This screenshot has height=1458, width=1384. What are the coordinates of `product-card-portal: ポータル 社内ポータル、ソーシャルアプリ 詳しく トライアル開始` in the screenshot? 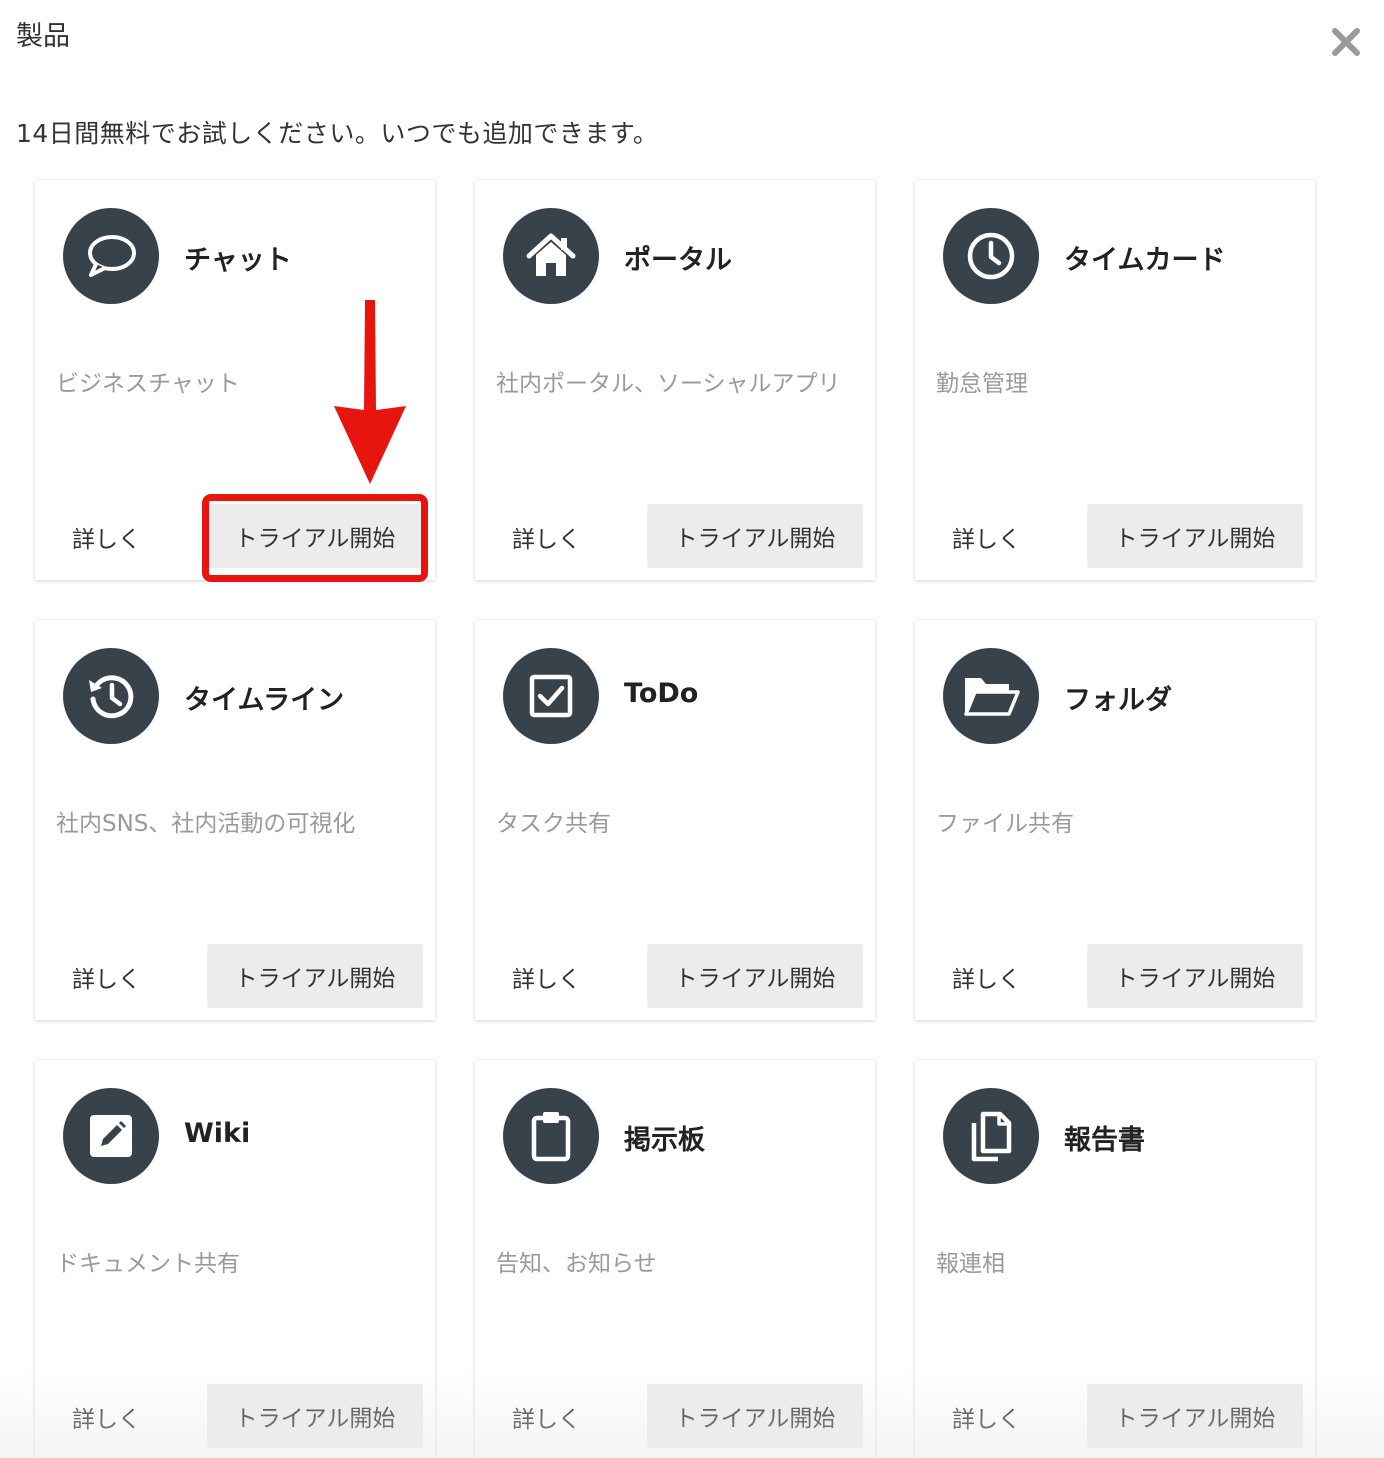 It's located at (675, 380).